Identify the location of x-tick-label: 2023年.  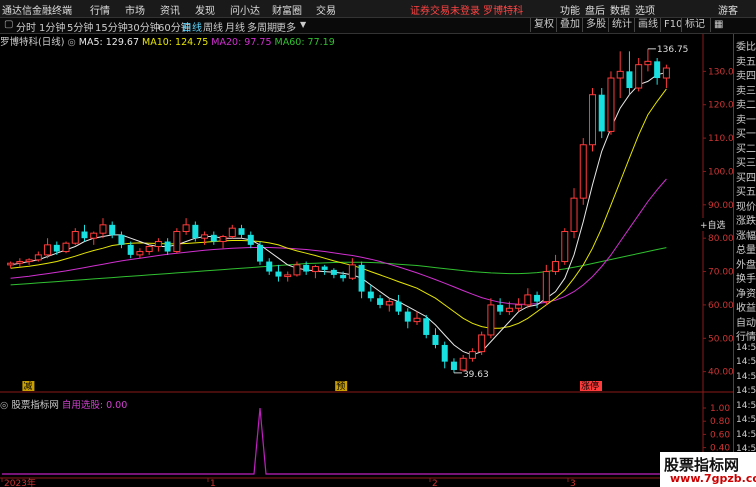
(20, 482).